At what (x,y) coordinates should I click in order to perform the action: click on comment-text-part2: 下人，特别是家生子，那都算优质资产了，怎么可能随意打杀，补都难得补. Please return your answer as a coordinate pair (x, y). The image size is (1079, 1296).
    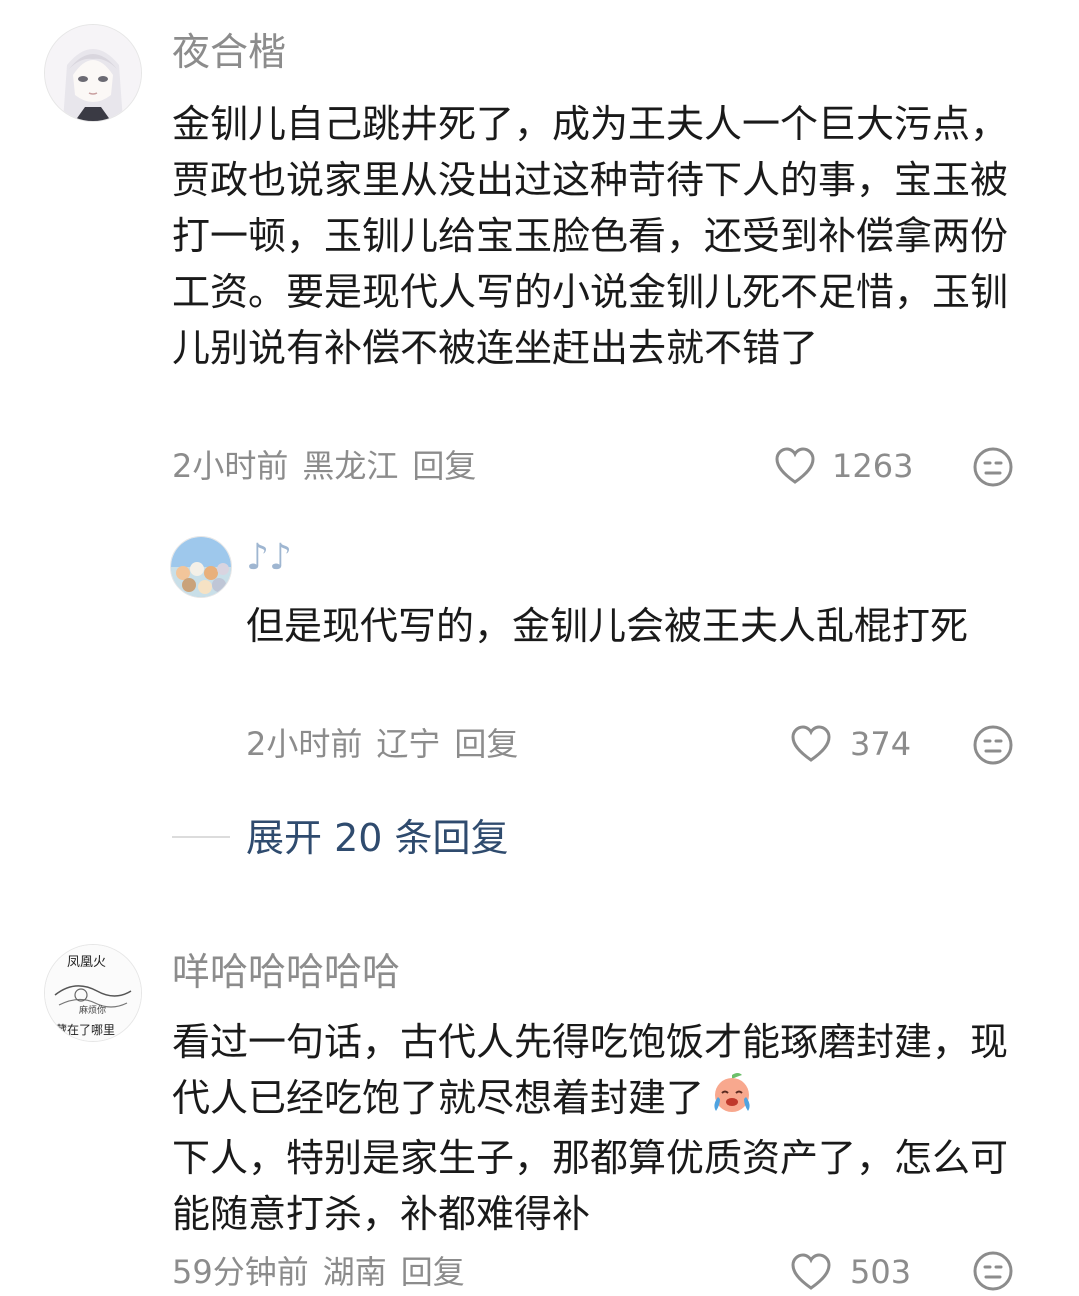
    Looking at the image, I should click on (590, 1186).